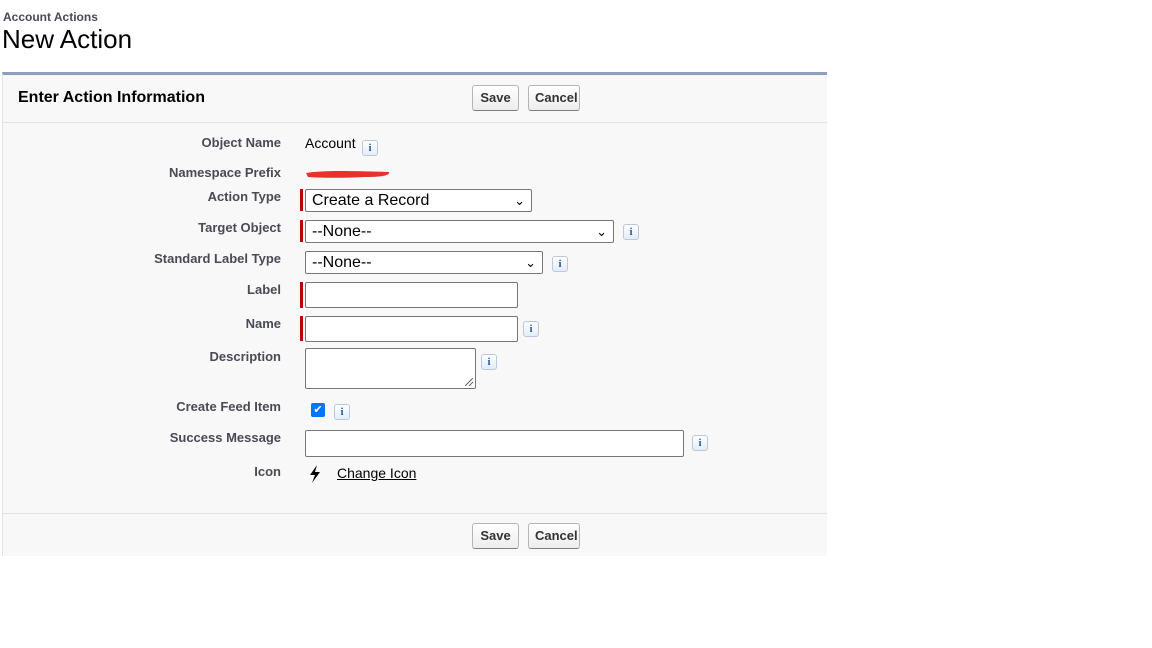  I want to click on create-feed-item-checkbox: ✔, so click(318, 410).